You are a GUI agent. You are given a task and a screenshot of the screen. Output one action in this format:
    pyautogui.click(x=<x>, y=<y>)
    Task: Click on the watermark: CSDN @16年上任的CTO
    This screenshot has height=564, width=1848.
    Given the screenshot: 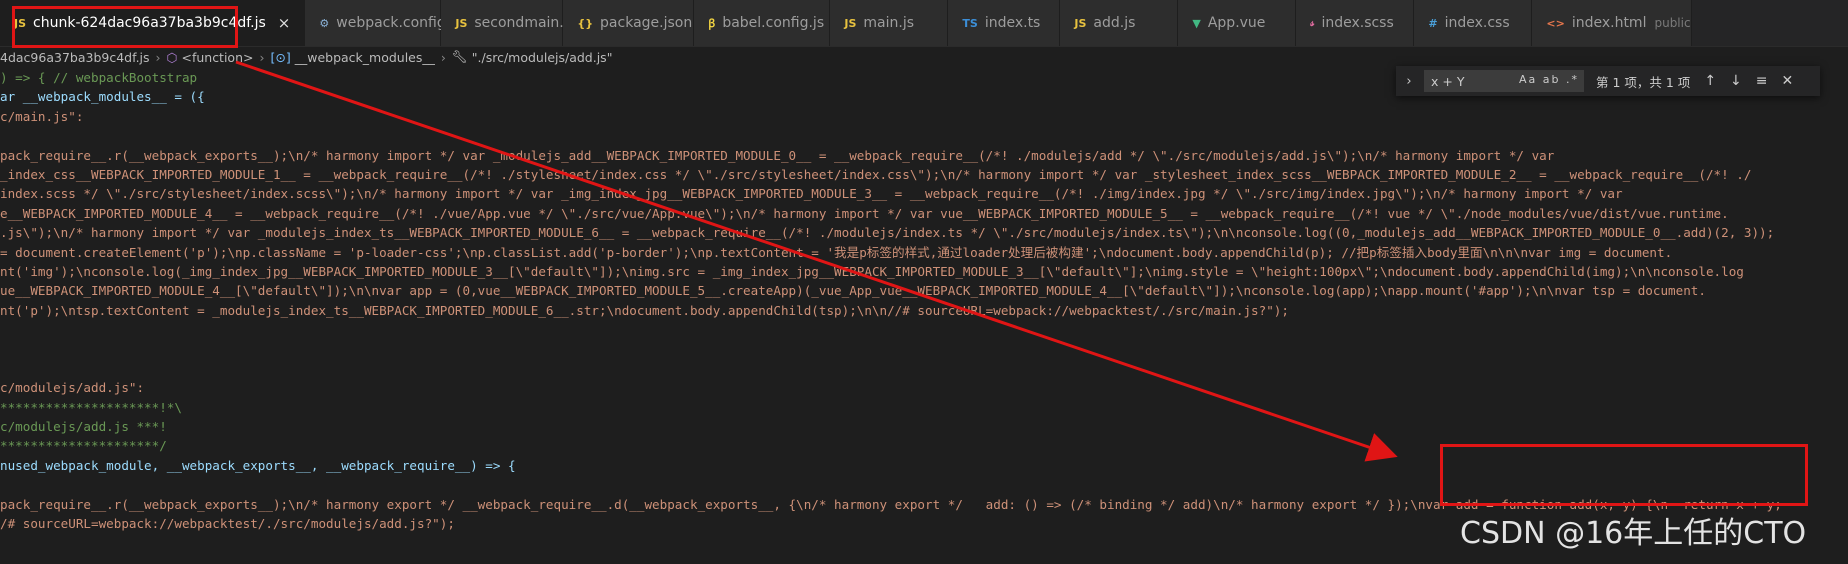 What is the action you would take?
    pyautogui.click(x=1633, y=533)
    